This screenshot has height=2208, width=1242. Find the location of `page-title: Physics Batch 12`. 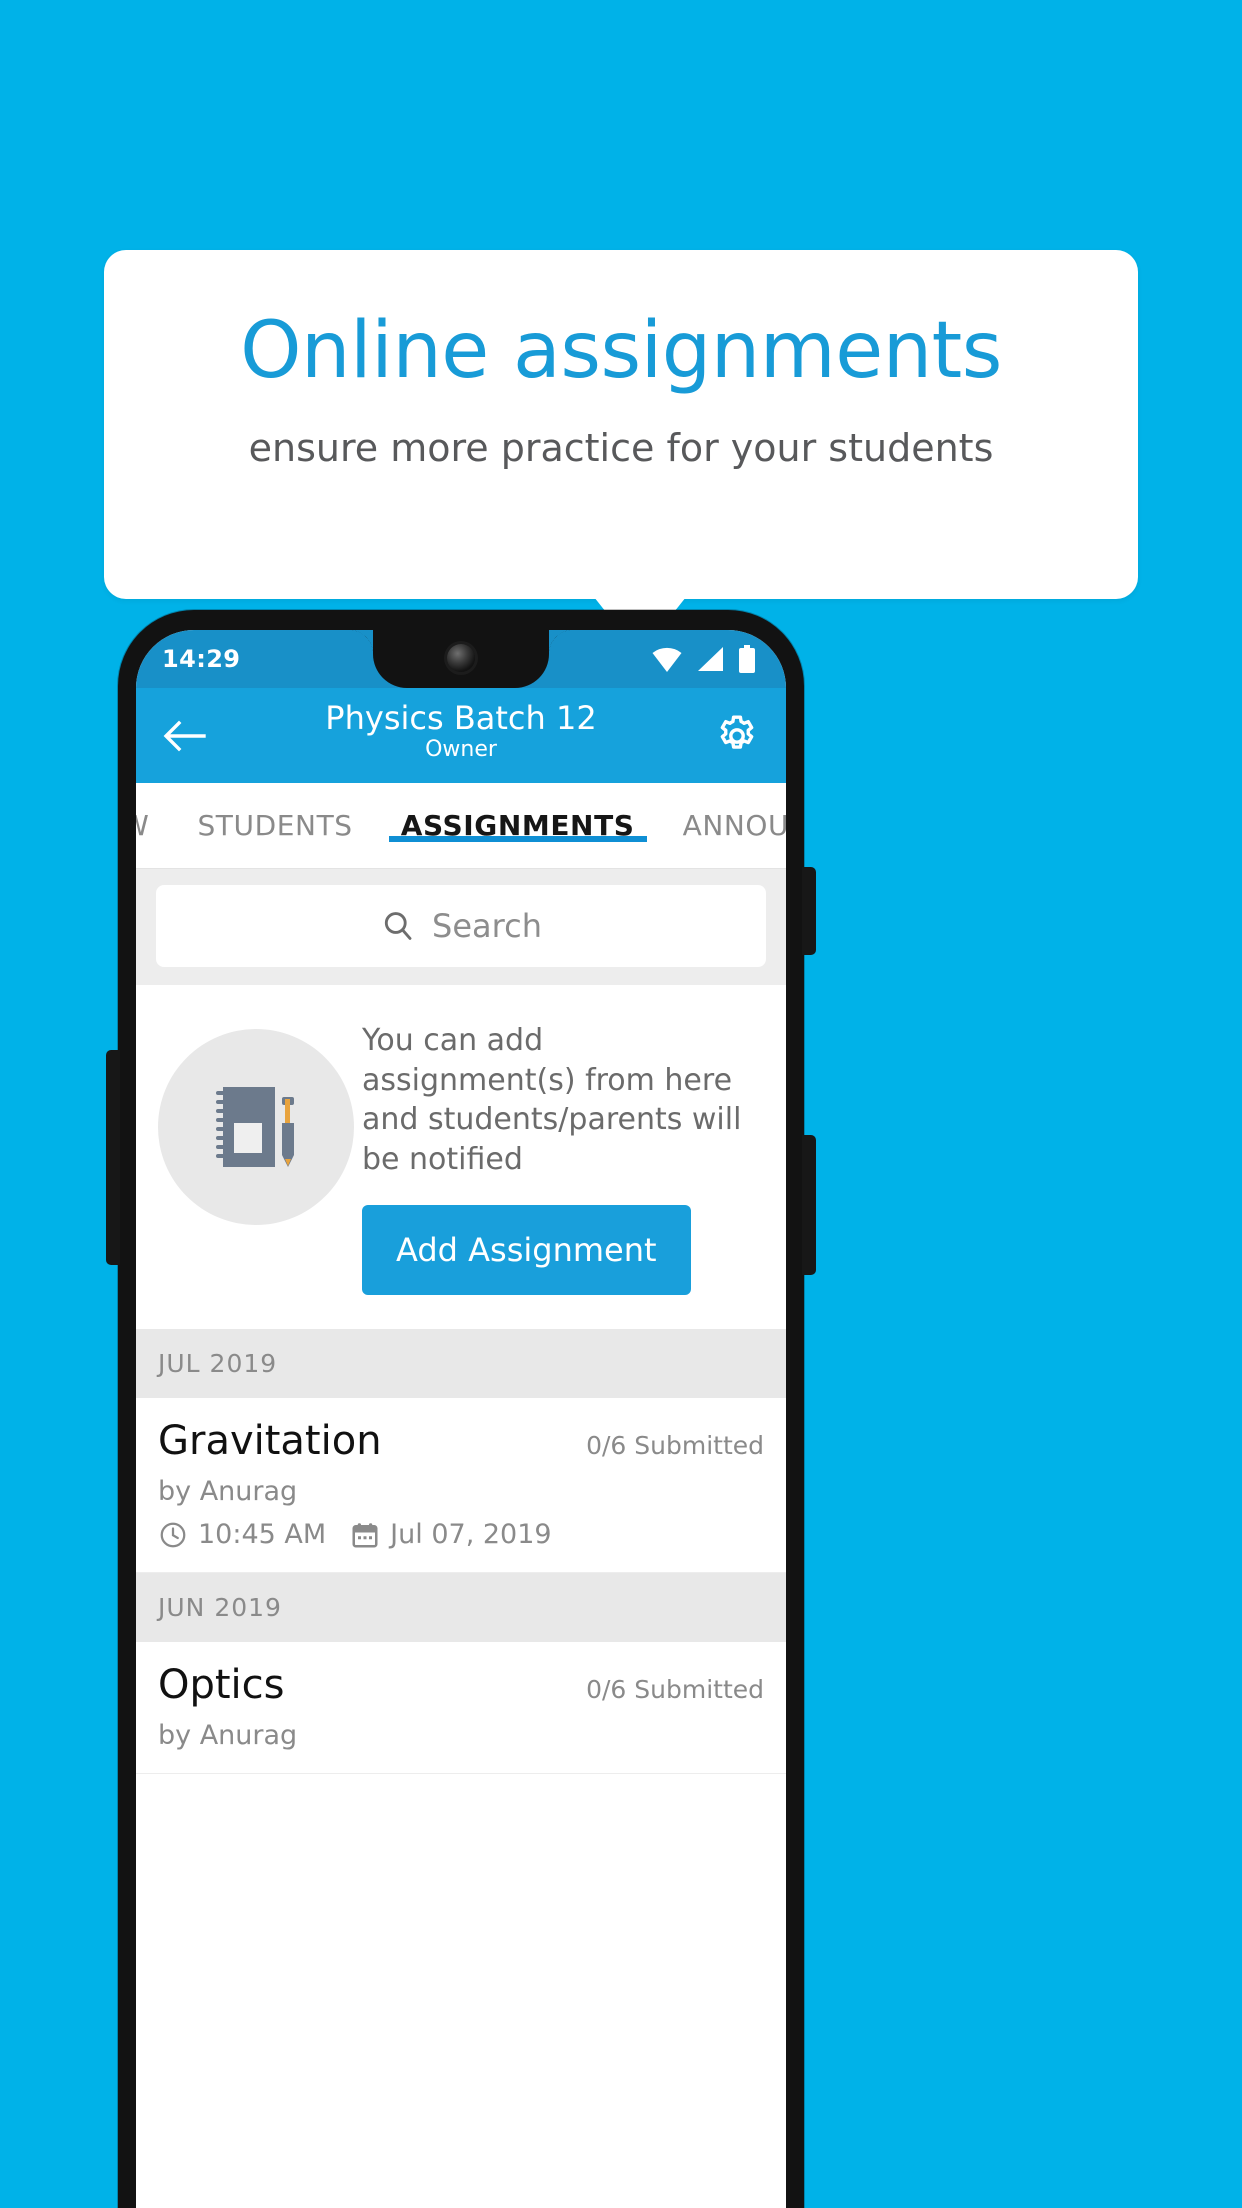

page-title: Physics Batch 12 is located at coordinates (461, 718).